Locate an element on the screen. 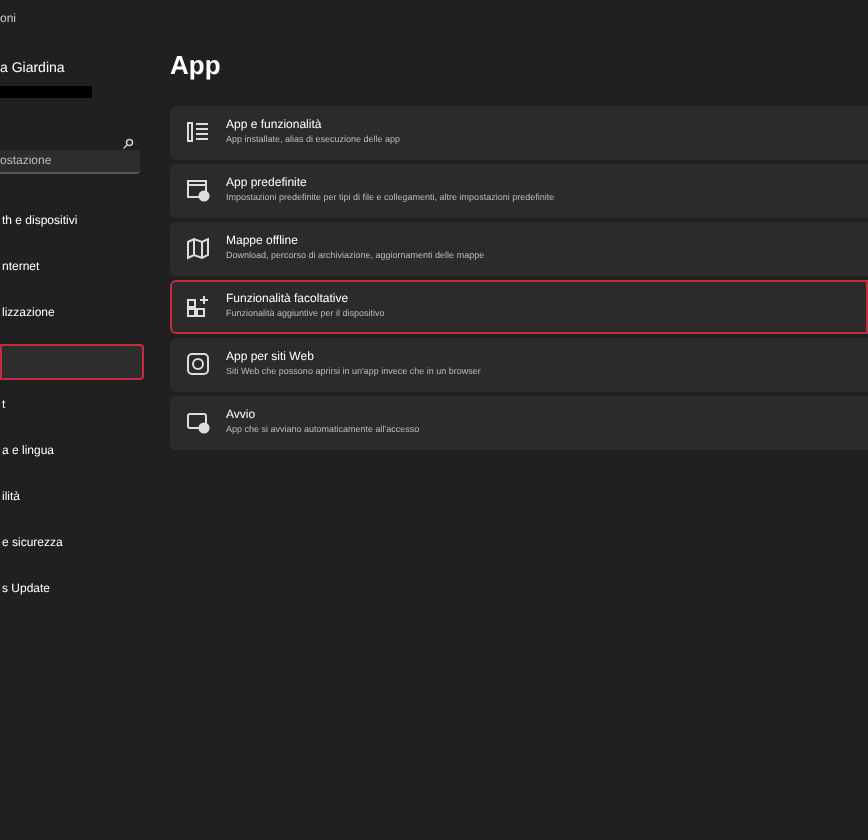 This screenshot has width=868, height=840. search-icon is located at coordinates (128, 143).